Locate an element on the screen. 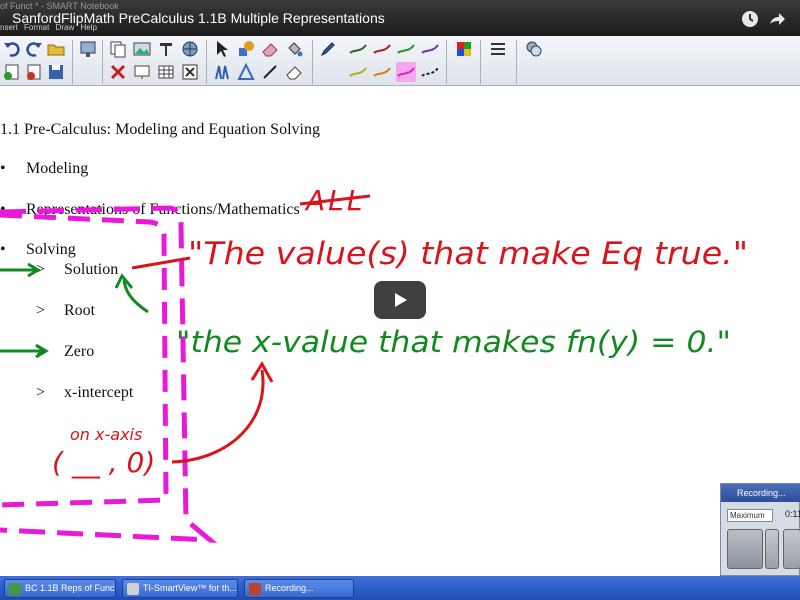 The width and height of the screenshot is (800, 600). recording-quality-select: Maximum is located at coordinates (750, 515).